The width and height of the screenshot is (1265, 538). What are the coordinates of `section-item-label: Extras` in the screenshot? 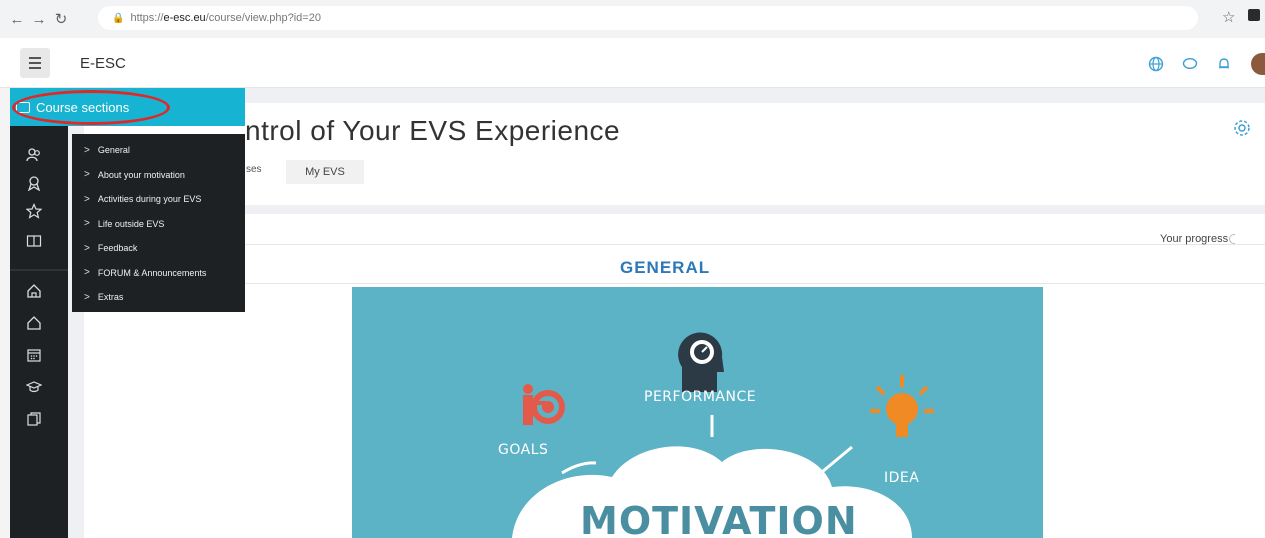 It's located at (110, 297).